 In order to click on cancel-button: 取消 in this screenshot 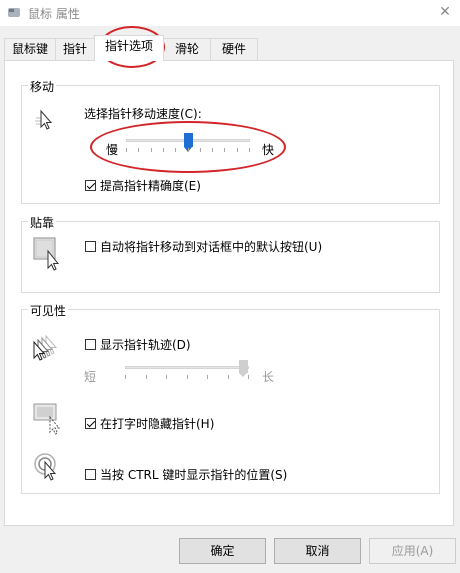, I will do `click(317, 551)`.